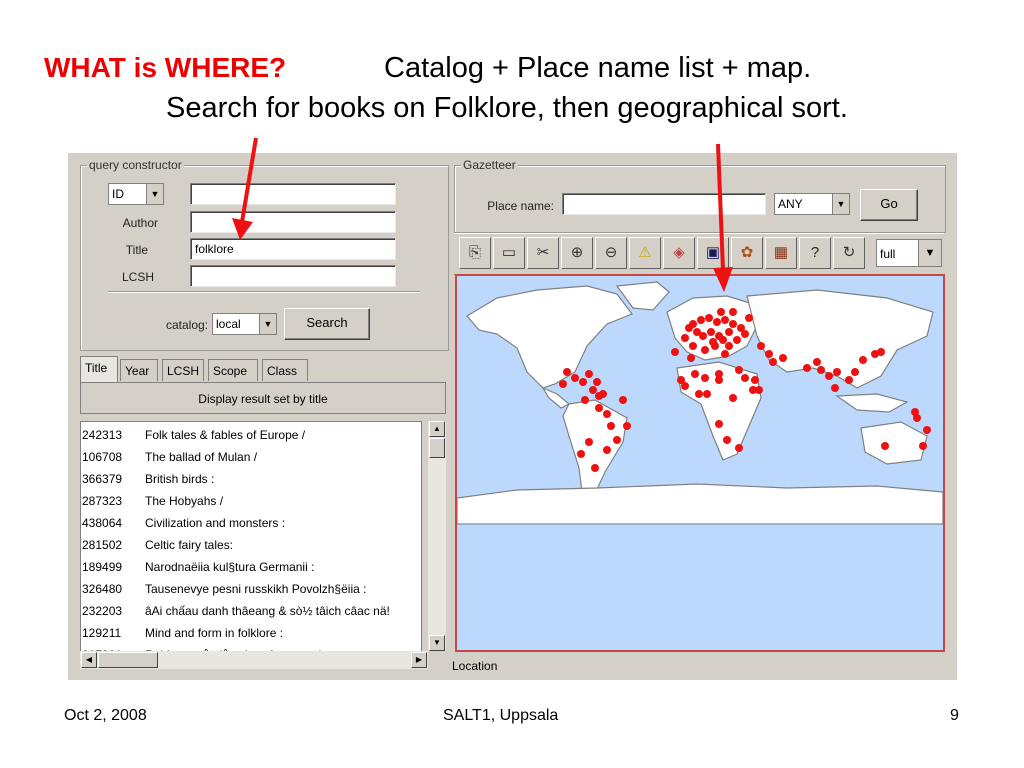  I want to click on results-scrollbar: ▲ ▼, so click(437, 536).